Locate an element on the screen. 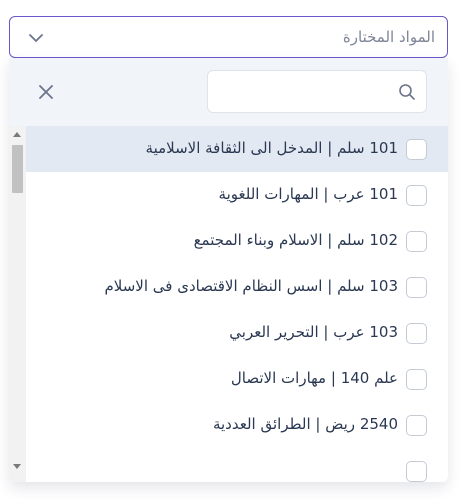 The width and height of the screenshot is (469, 500). option-label: 101 عرب | المهارات اللغوية is located at coordinates (308, 194).